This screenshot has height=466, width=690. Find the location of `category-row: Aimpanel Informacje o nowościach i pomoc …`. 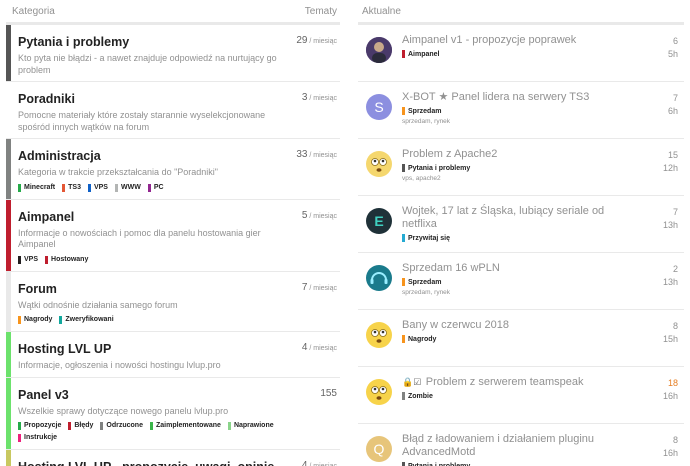

category-row: Aimpanel Informacje o nowościach i pomoc … is located at coordinates (173, 235).